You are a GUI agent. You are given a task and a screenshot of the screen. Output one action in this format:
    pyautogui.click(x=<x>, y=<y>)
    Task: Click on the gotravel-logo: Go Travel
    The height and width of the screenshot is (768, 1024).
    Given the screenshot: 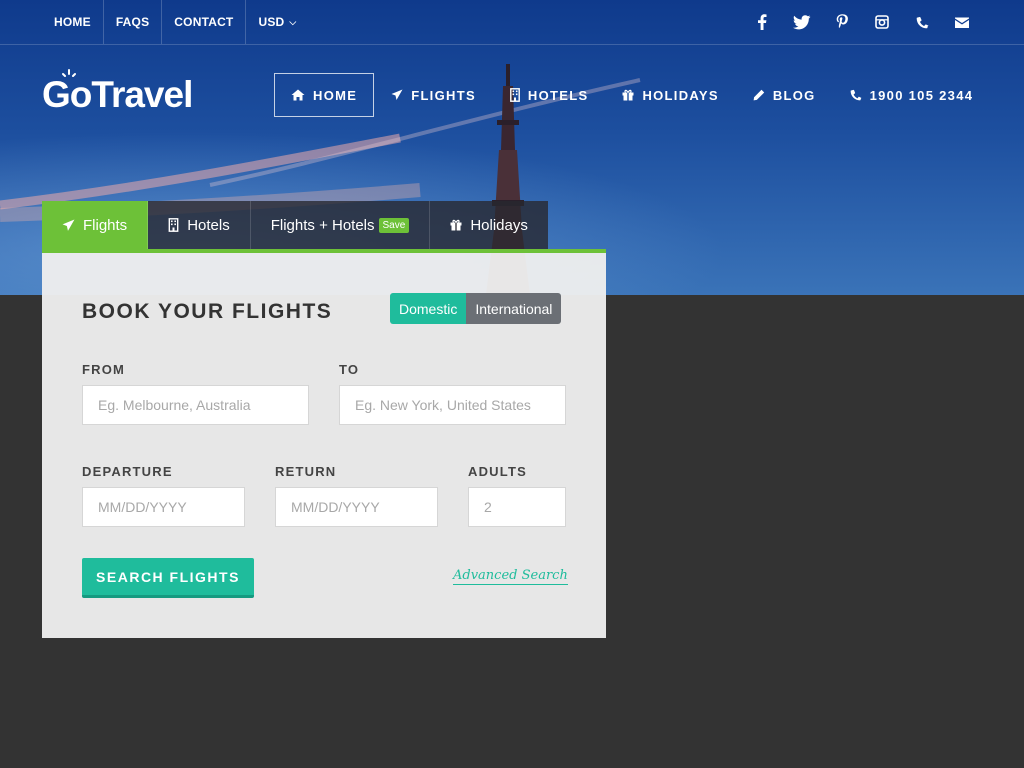 What is the action you would take?
    pyautogui.click(x=117, y=93)
    